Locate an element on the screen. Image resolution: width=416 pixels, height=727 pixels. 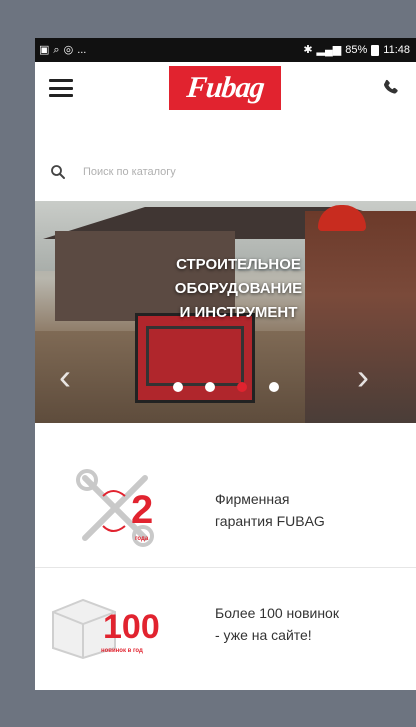
carousel-next-icon: › is located at coordinates (363, 377).